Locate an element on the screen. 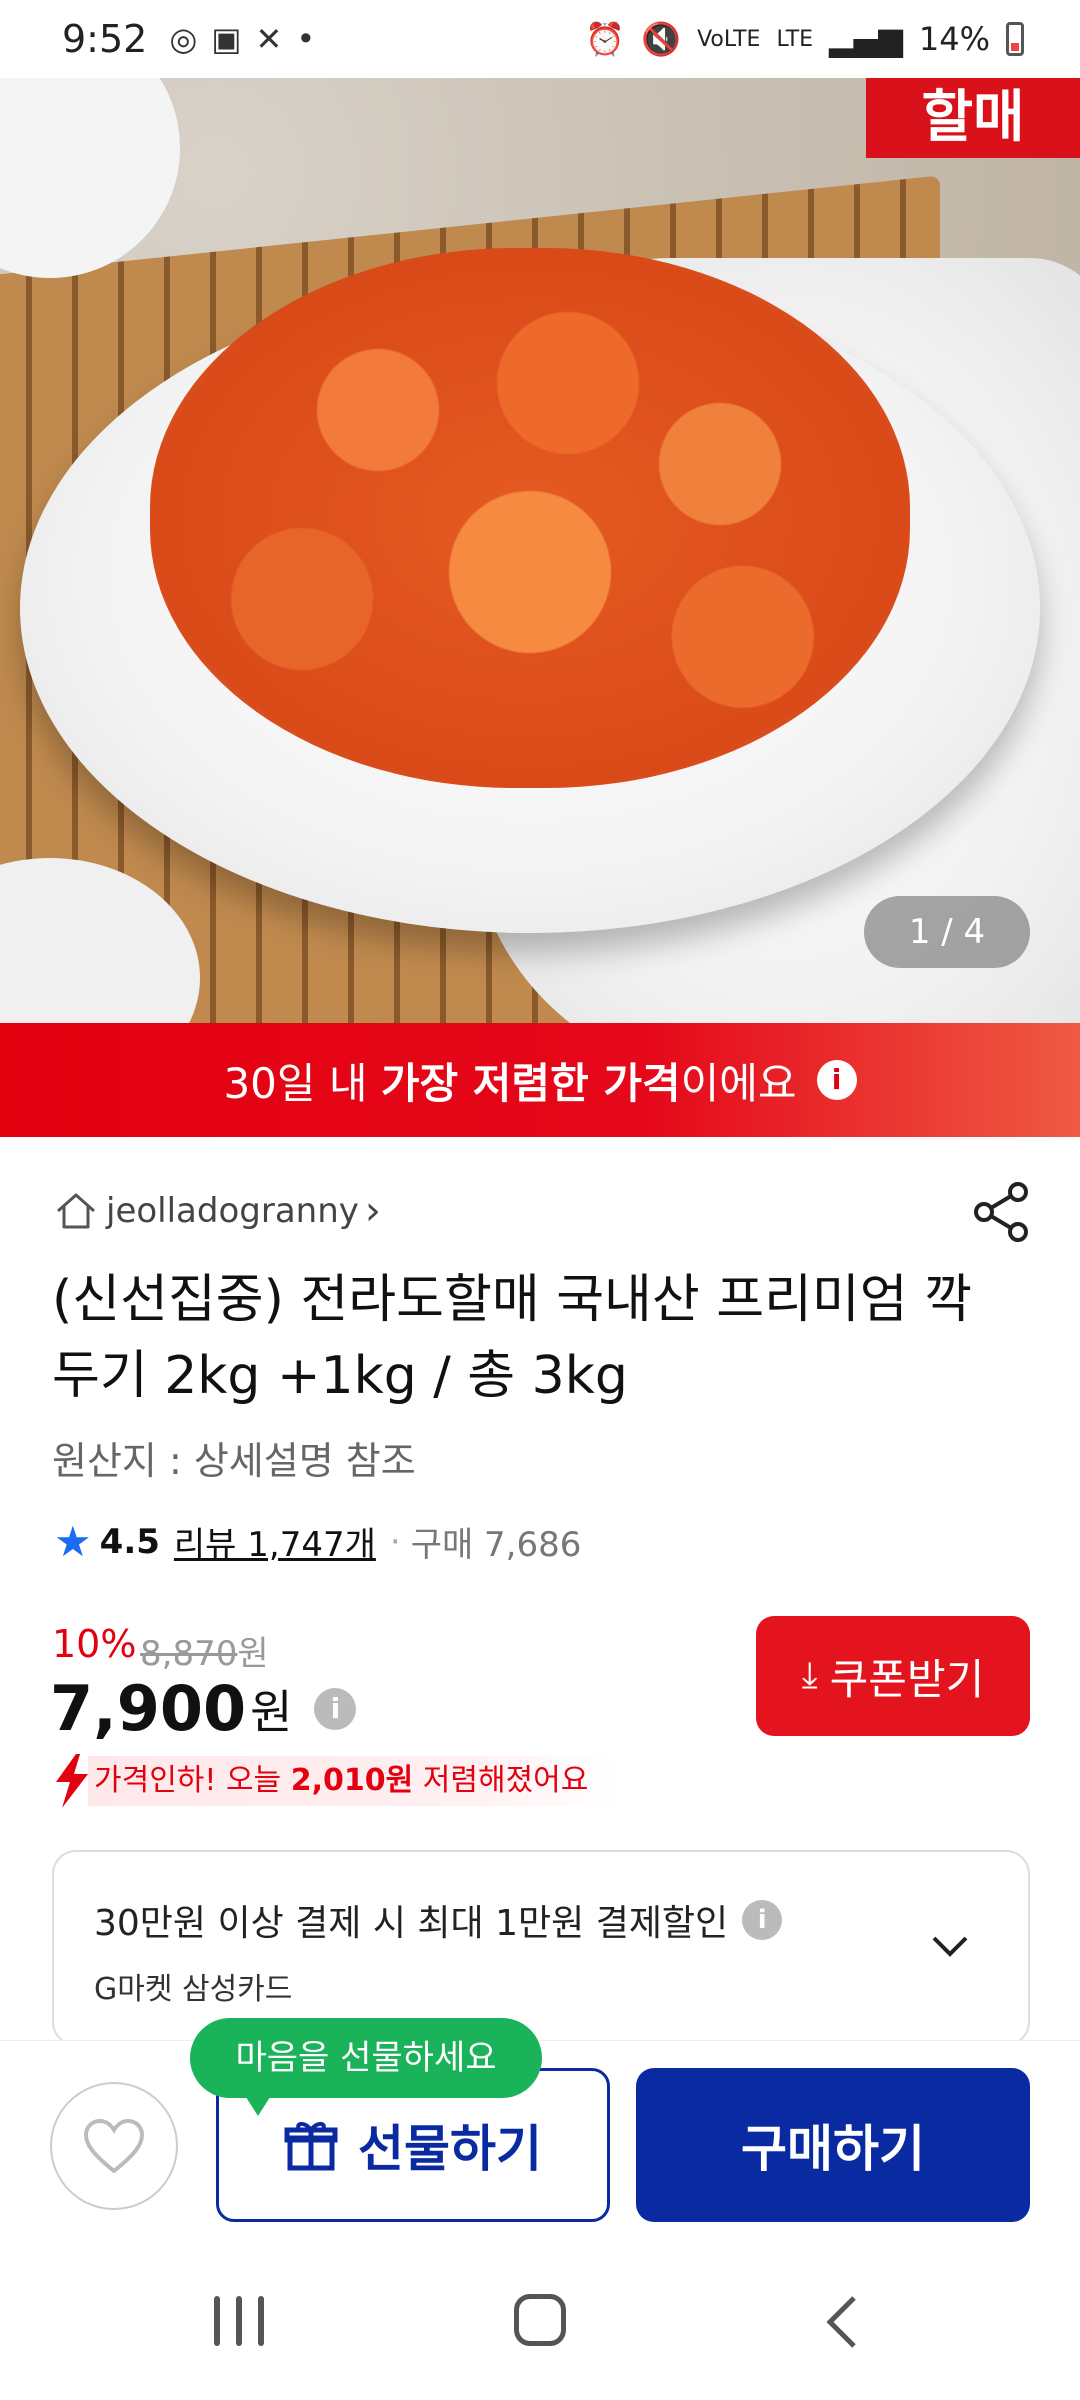 The height and width of the screenshot is (2400, 1080). chevron-right-icon: › is located at coordinates (372, 1211).